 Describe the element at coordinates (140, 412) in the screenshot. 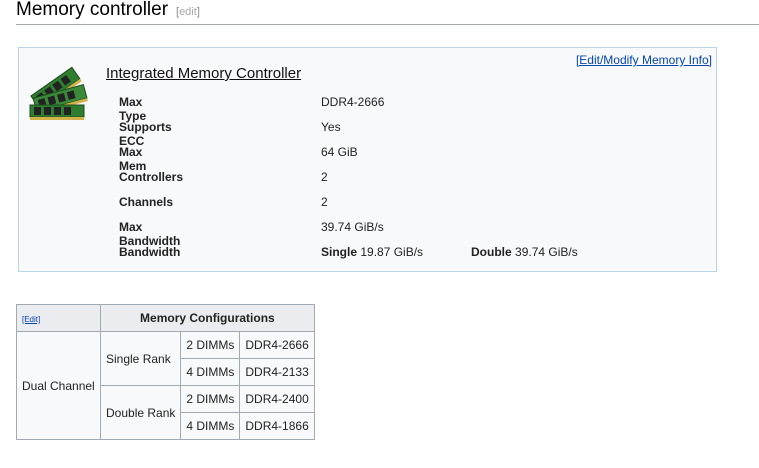

I see `rank-cell: Double Rank` at that location.